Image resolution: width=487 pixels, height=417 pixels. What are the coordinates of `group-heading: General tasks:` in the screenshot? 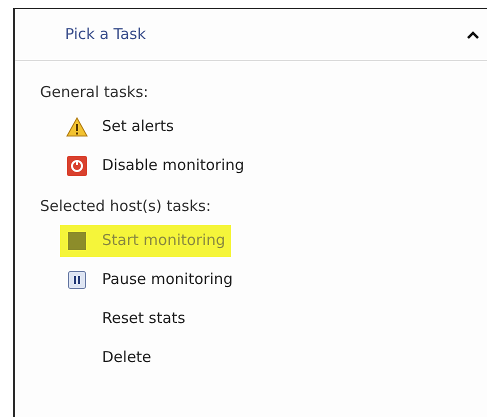 It's located at (95, 92).